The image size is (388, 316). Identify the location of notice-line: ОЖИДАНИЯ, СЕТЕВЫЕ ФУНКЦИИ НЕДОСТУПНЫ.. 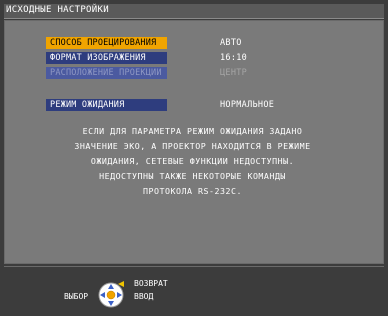
(192, 161).